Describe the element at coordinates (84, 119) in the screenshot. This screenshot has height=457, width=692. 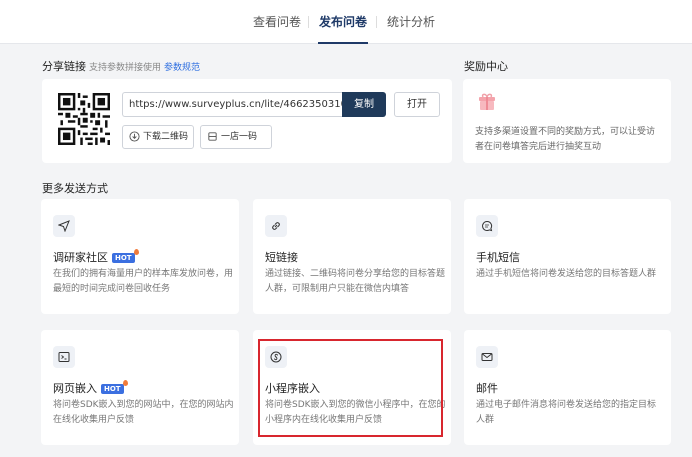
I see `qr-code-icon` at that location.